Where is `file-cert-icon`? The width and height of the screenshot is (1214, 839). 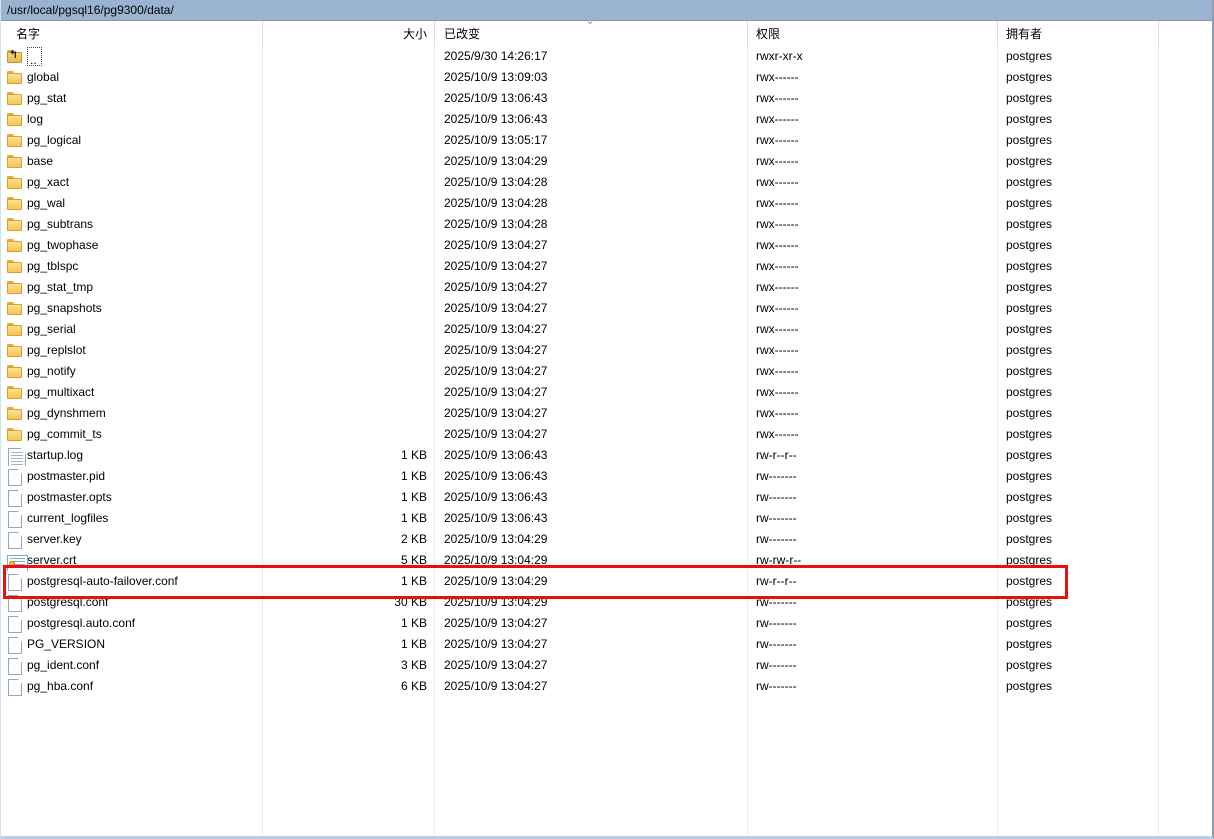
file-cert-icon is located at coordinates (17, 562).